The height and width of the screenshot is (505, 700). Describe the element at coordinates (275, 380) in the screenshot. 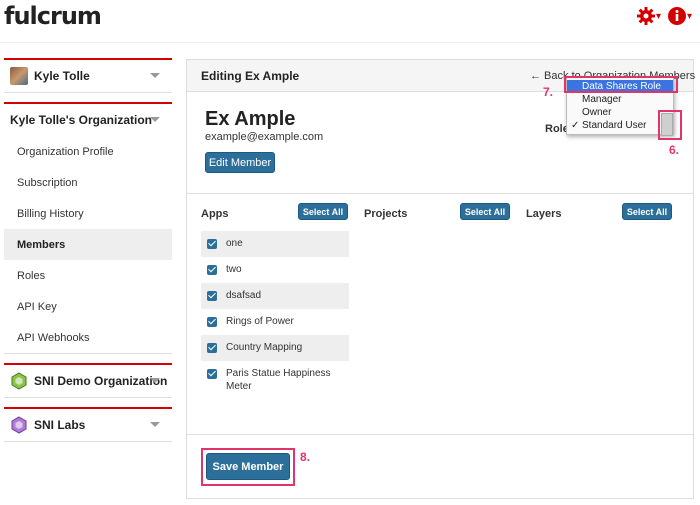

I see `list-item: Paris Statue Happiness Meter` at that location.